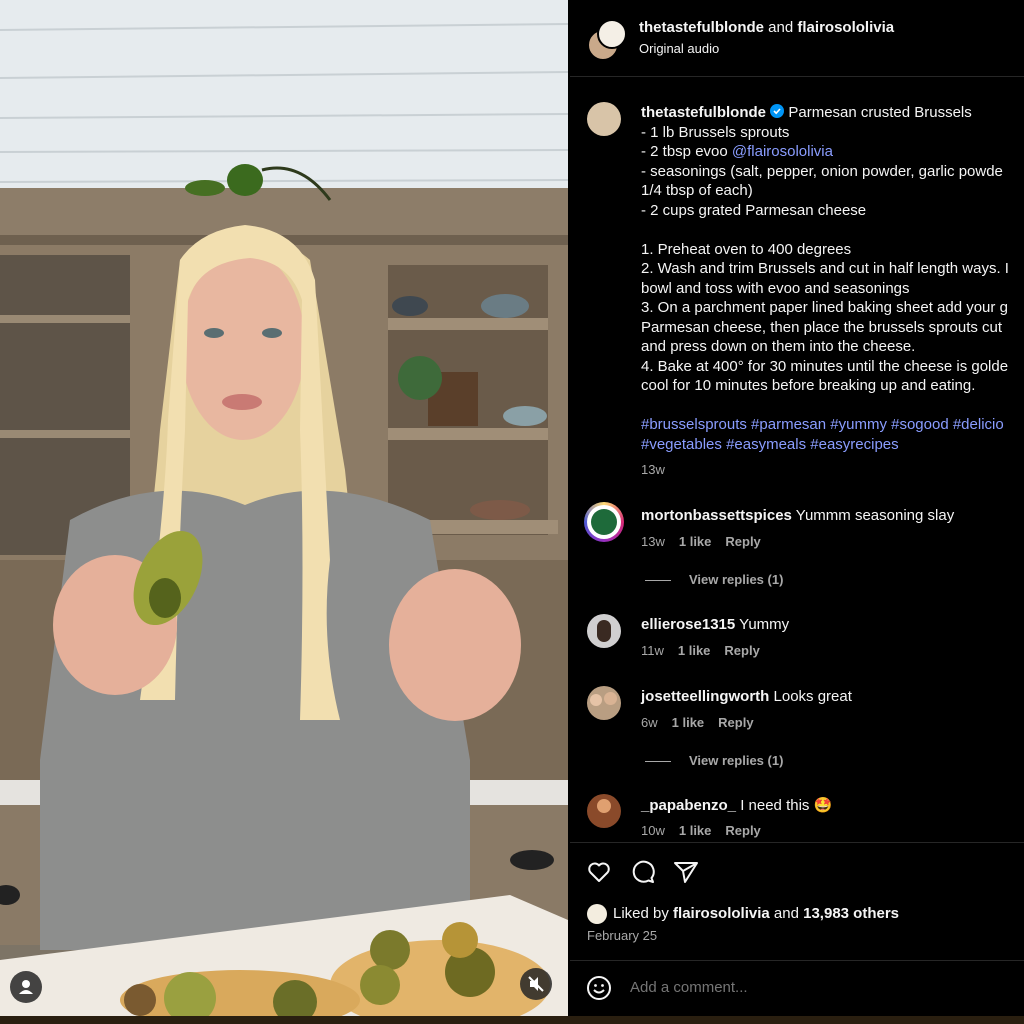 The height and width of the screenshot is (1024, 1024). Describe the element at coordinates (782, 151) in the screenshot. I see `mention-link: @flairosololivia` at that location.